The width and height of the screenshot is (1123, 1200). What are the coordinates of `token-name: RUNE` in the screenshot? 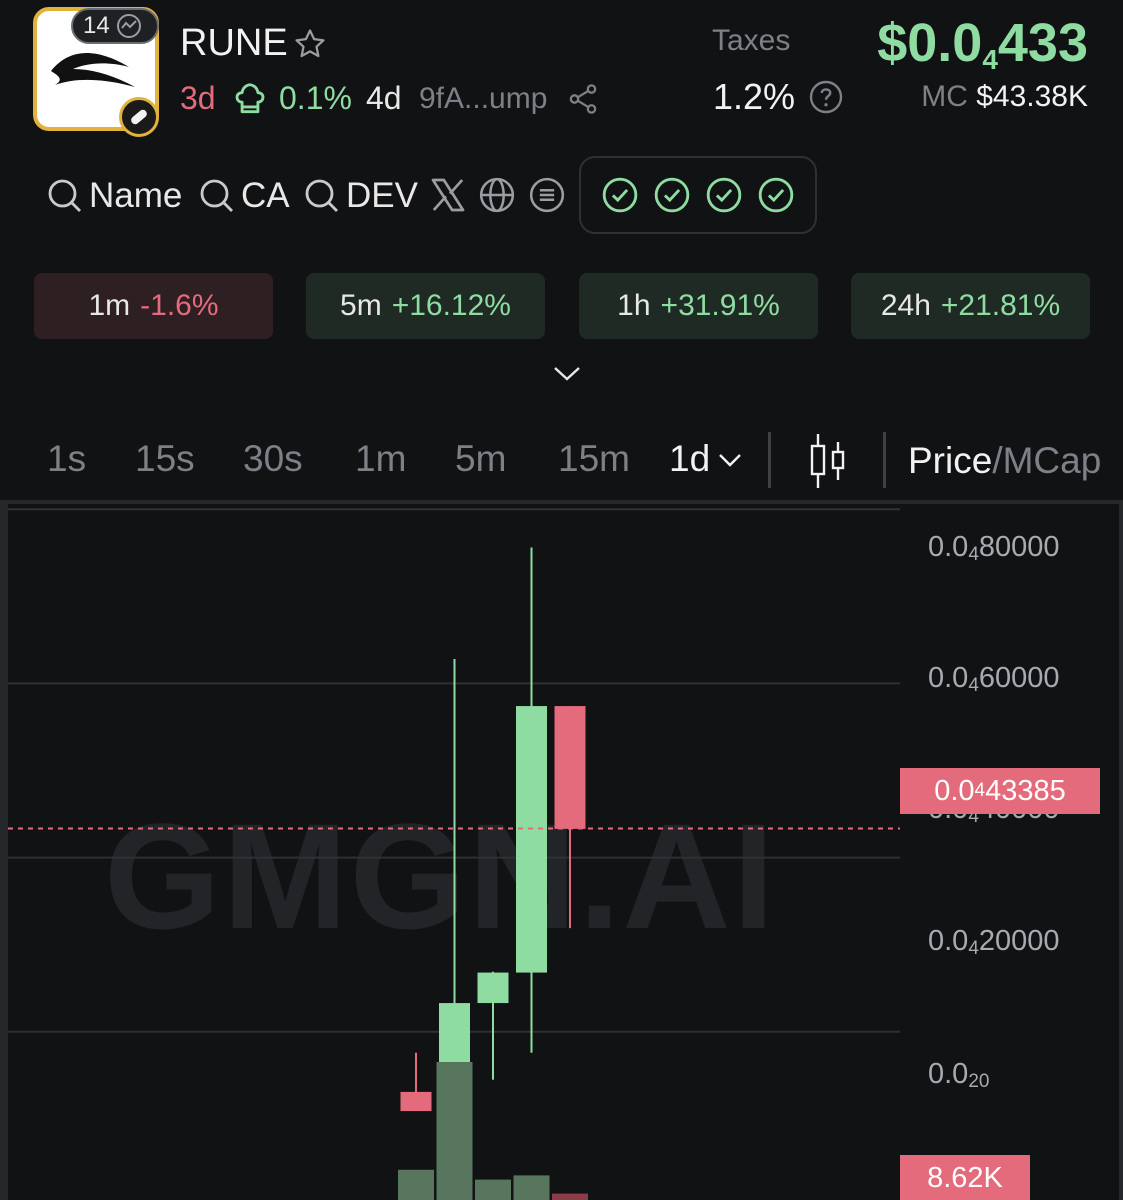 It's located at (234, 43).